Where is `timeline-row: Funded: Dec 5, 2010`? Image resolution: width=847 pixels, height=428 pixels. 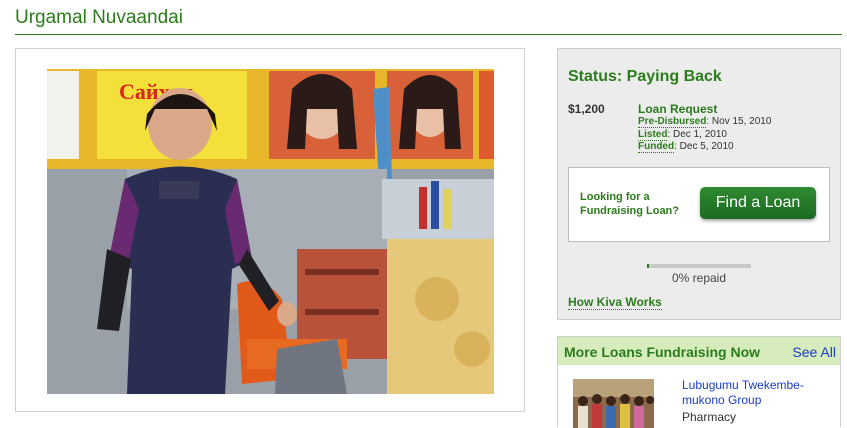 timeline-row: Funded: Dec 5, 2010 is located at coordinates (686, 147).